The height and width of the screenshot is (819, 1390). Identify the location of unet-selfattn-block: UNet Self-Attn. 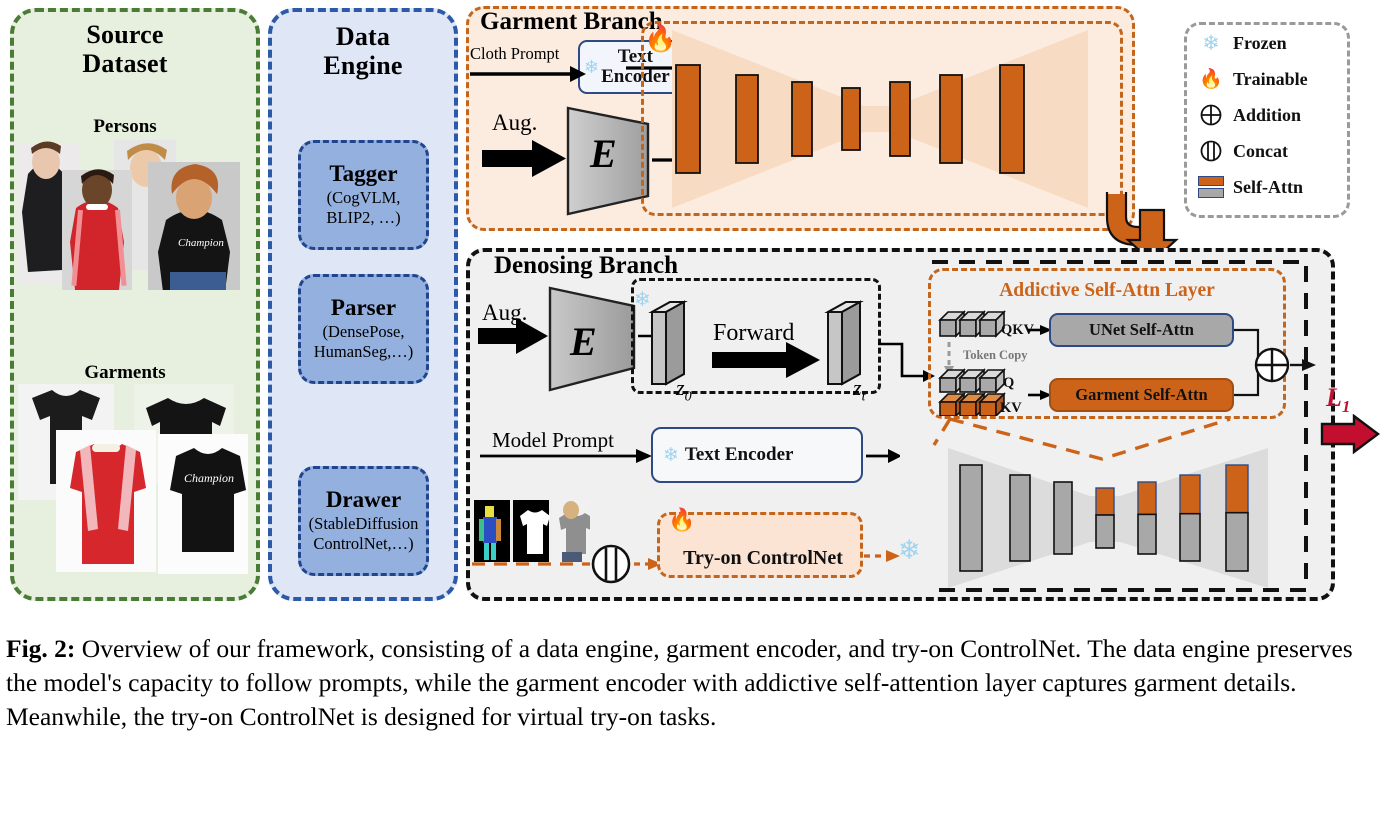
(1141, 330).